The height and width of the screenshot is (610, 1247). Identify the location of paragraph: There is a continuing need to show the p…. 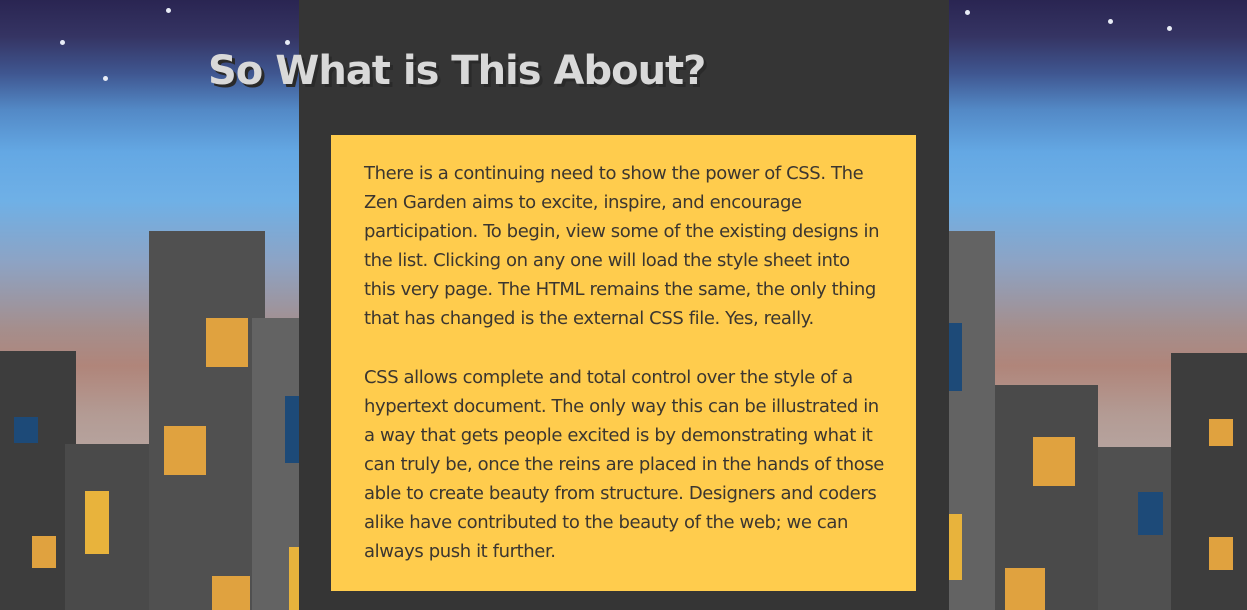
(622, 246).